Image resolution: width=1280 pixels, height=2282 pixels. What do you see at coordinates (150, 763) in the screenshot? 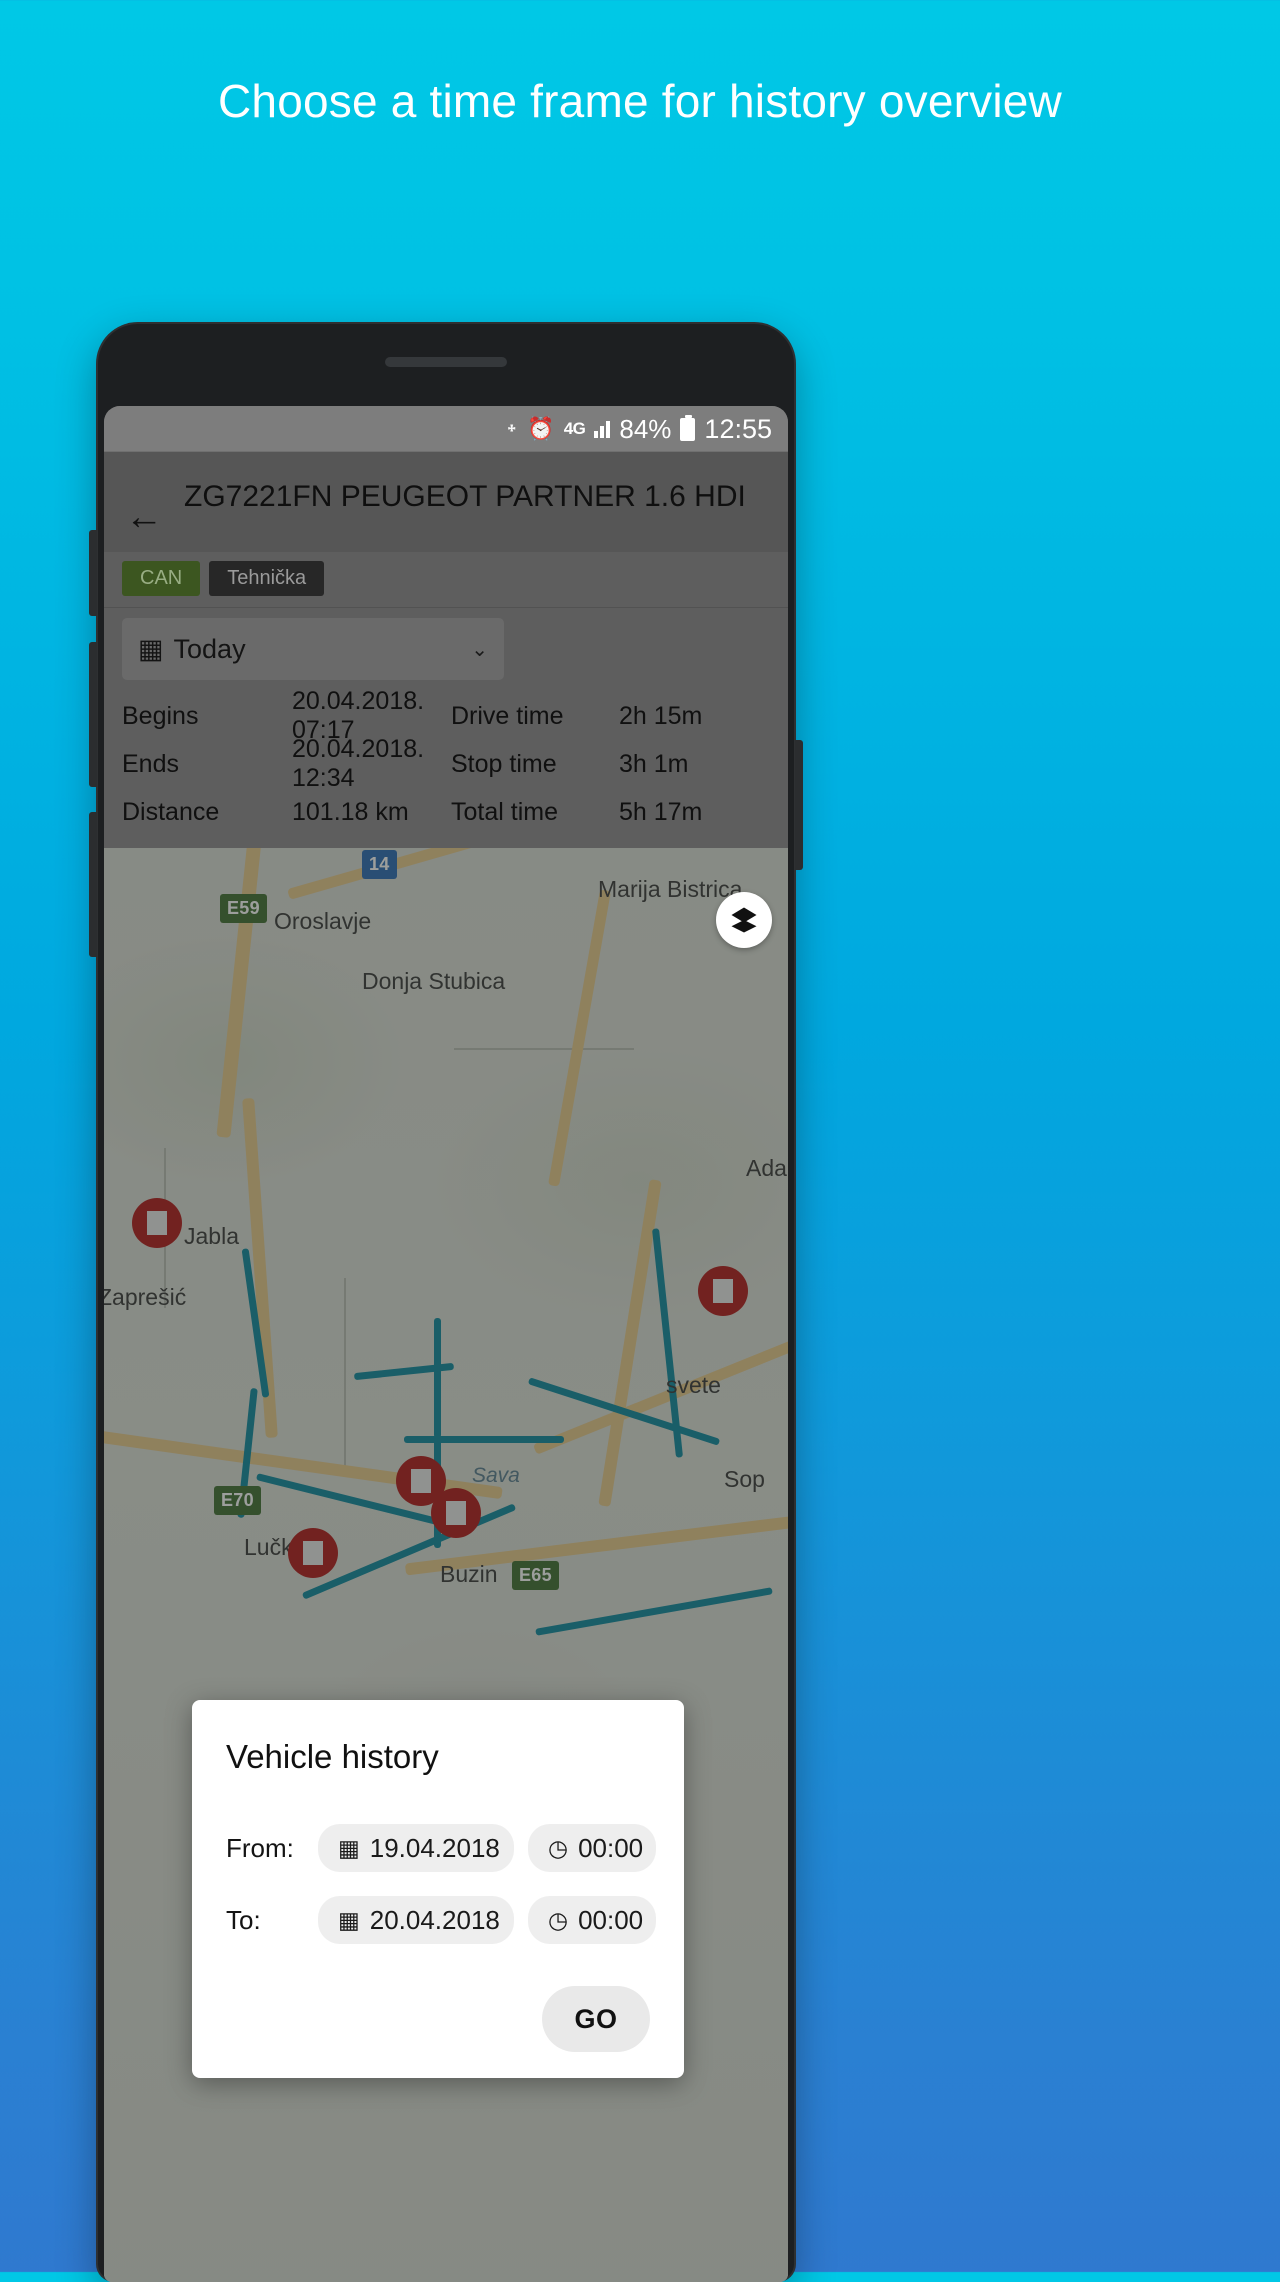
I see `stat-key: Ends` at bounding box center [150, 763].